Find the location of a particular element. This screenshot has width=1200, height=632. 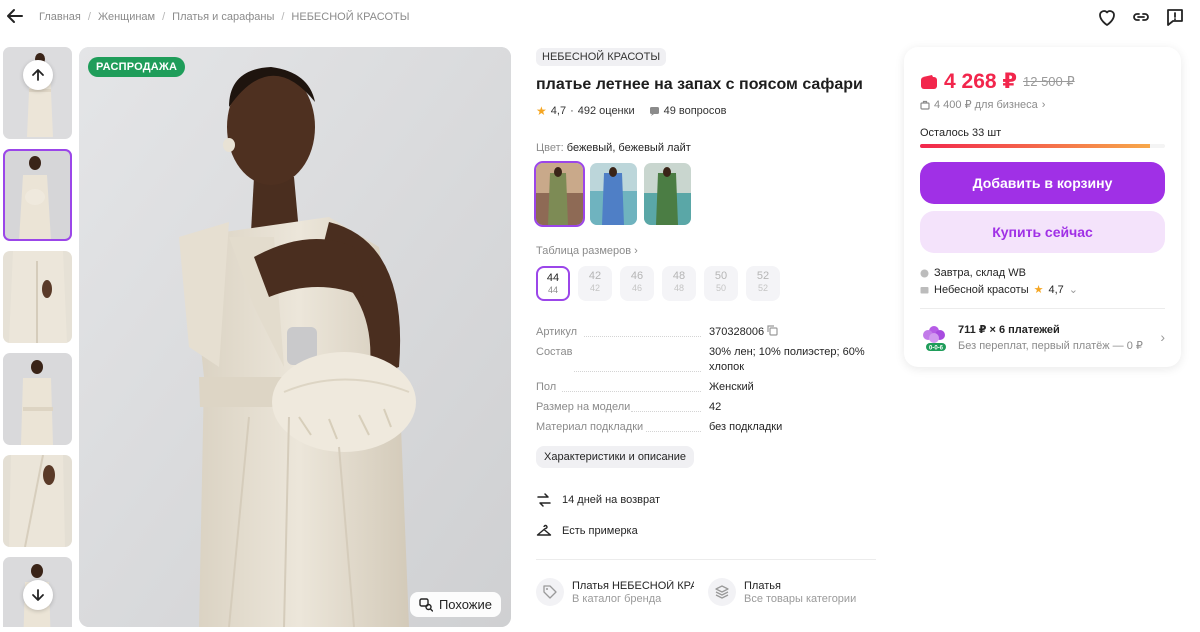

size-selector: 44 44 42 42 46 46 48 48 50 50 52 52 is located at coordinates (708, 283).